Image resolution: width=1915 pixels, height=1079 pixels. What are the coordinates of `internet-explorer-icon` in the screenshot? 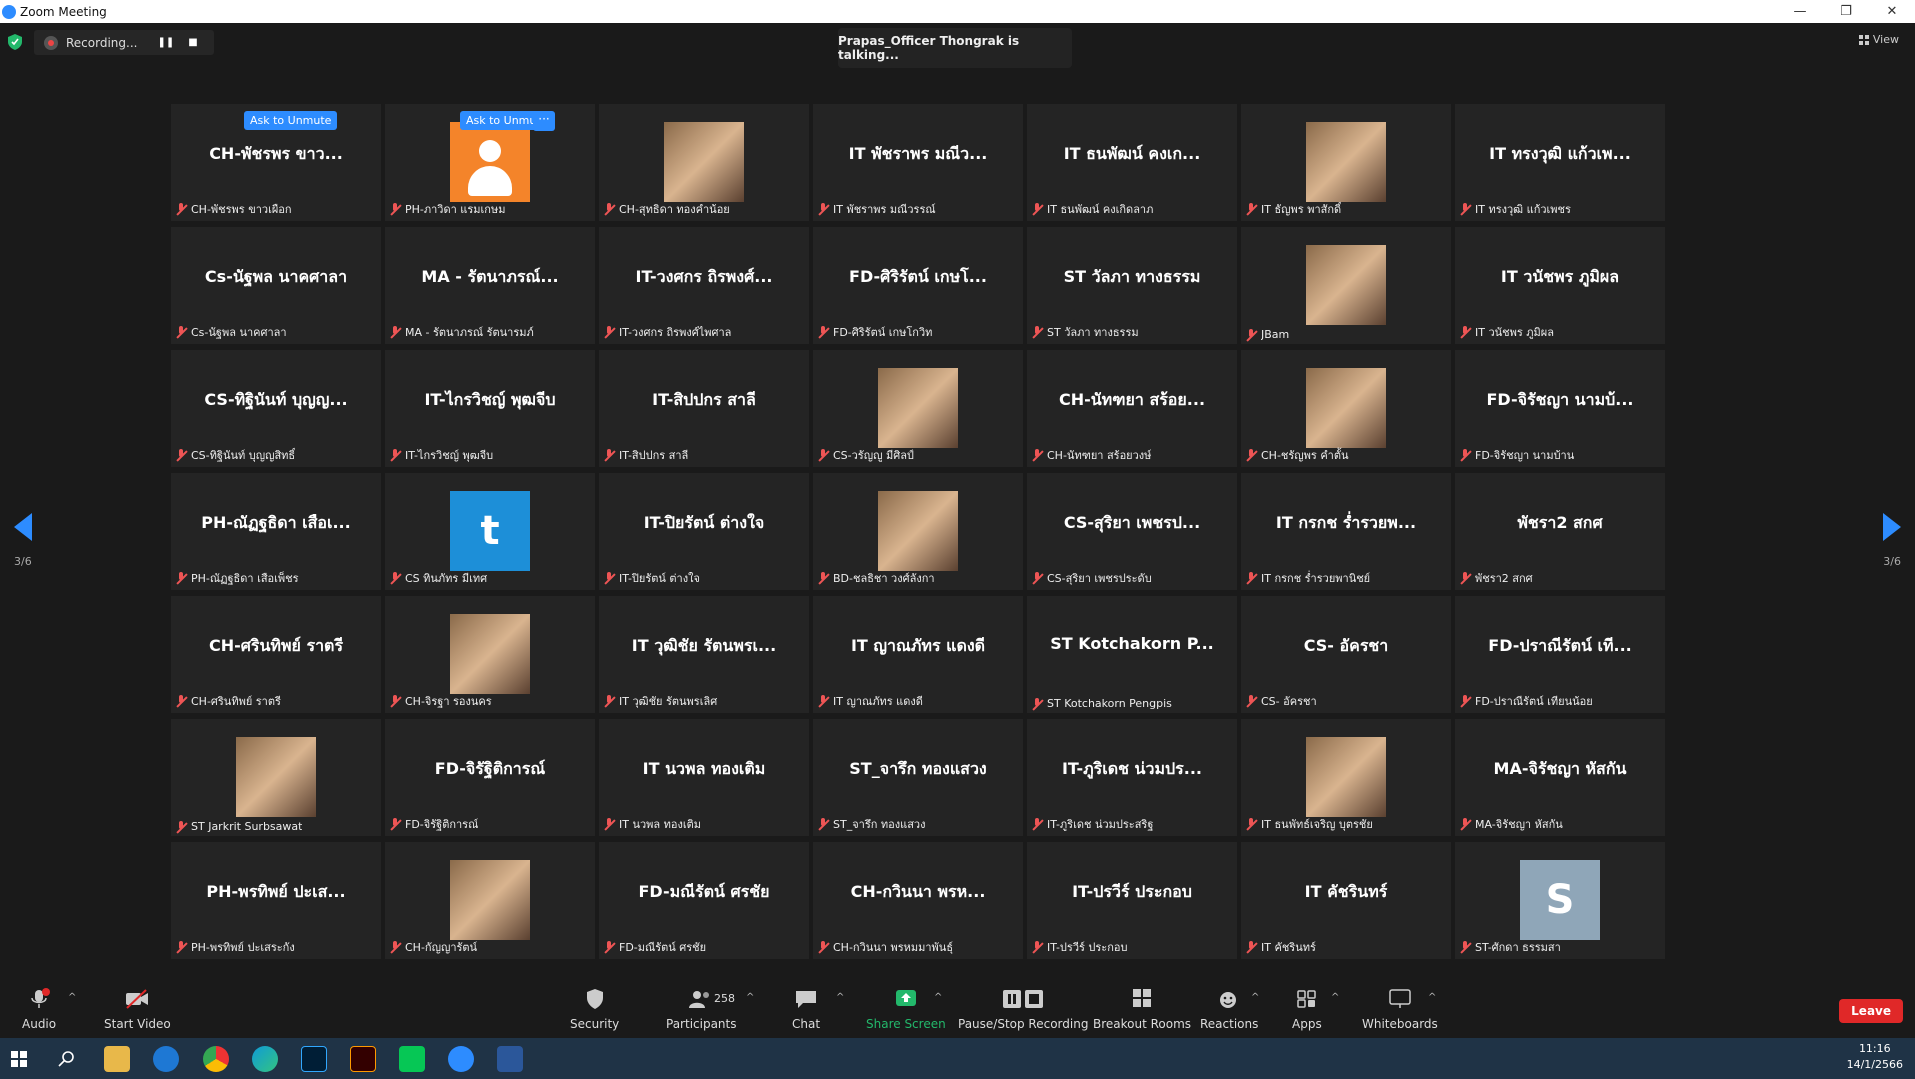 It's located at (166, 1059).